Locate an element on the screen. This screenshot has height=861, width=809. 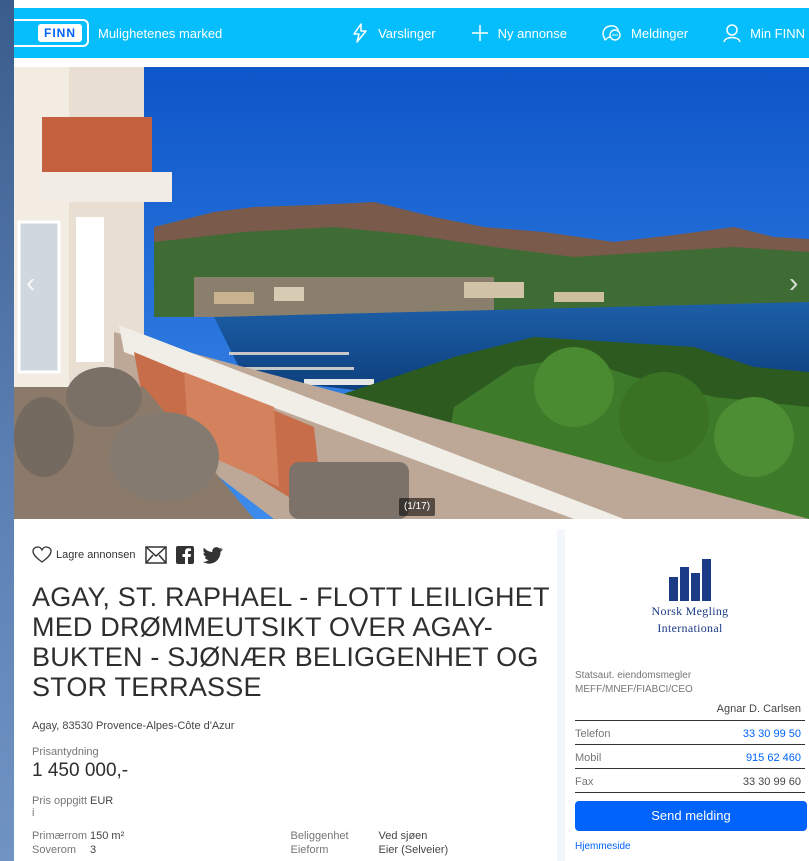
phone-link: 33 30 99 50 is located at coordinates (772, 734).